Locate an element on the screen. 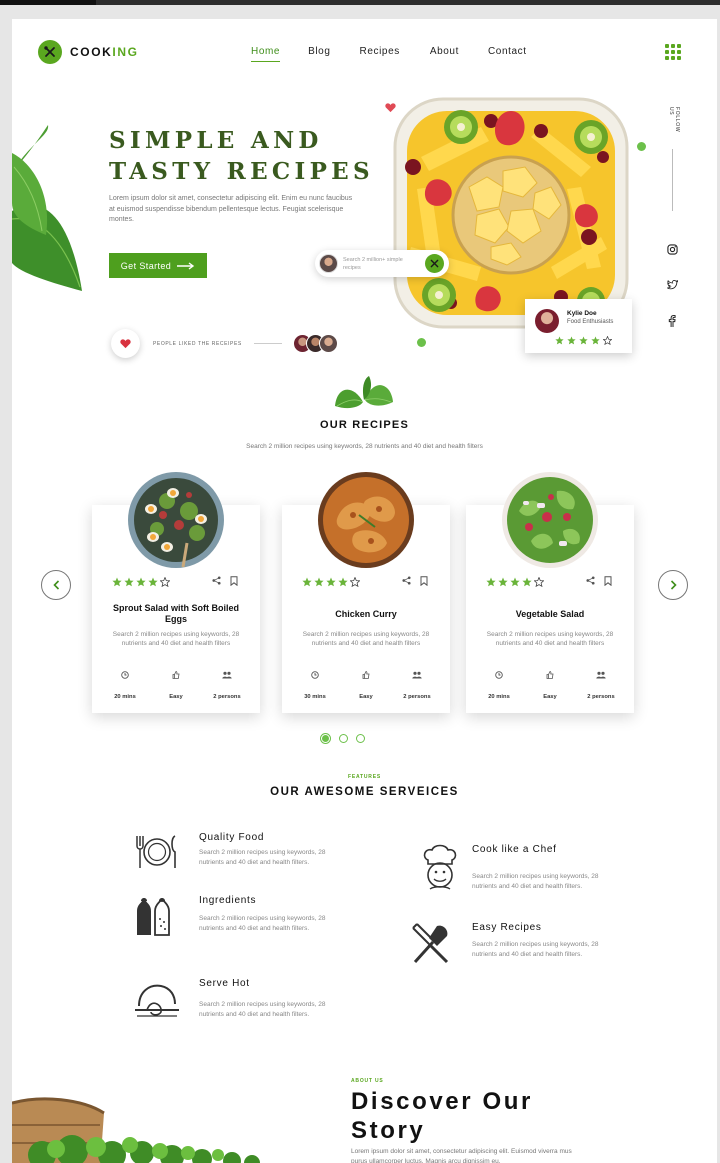  follow-us-label: FOLLOW US is located at coordinates (674, 120).